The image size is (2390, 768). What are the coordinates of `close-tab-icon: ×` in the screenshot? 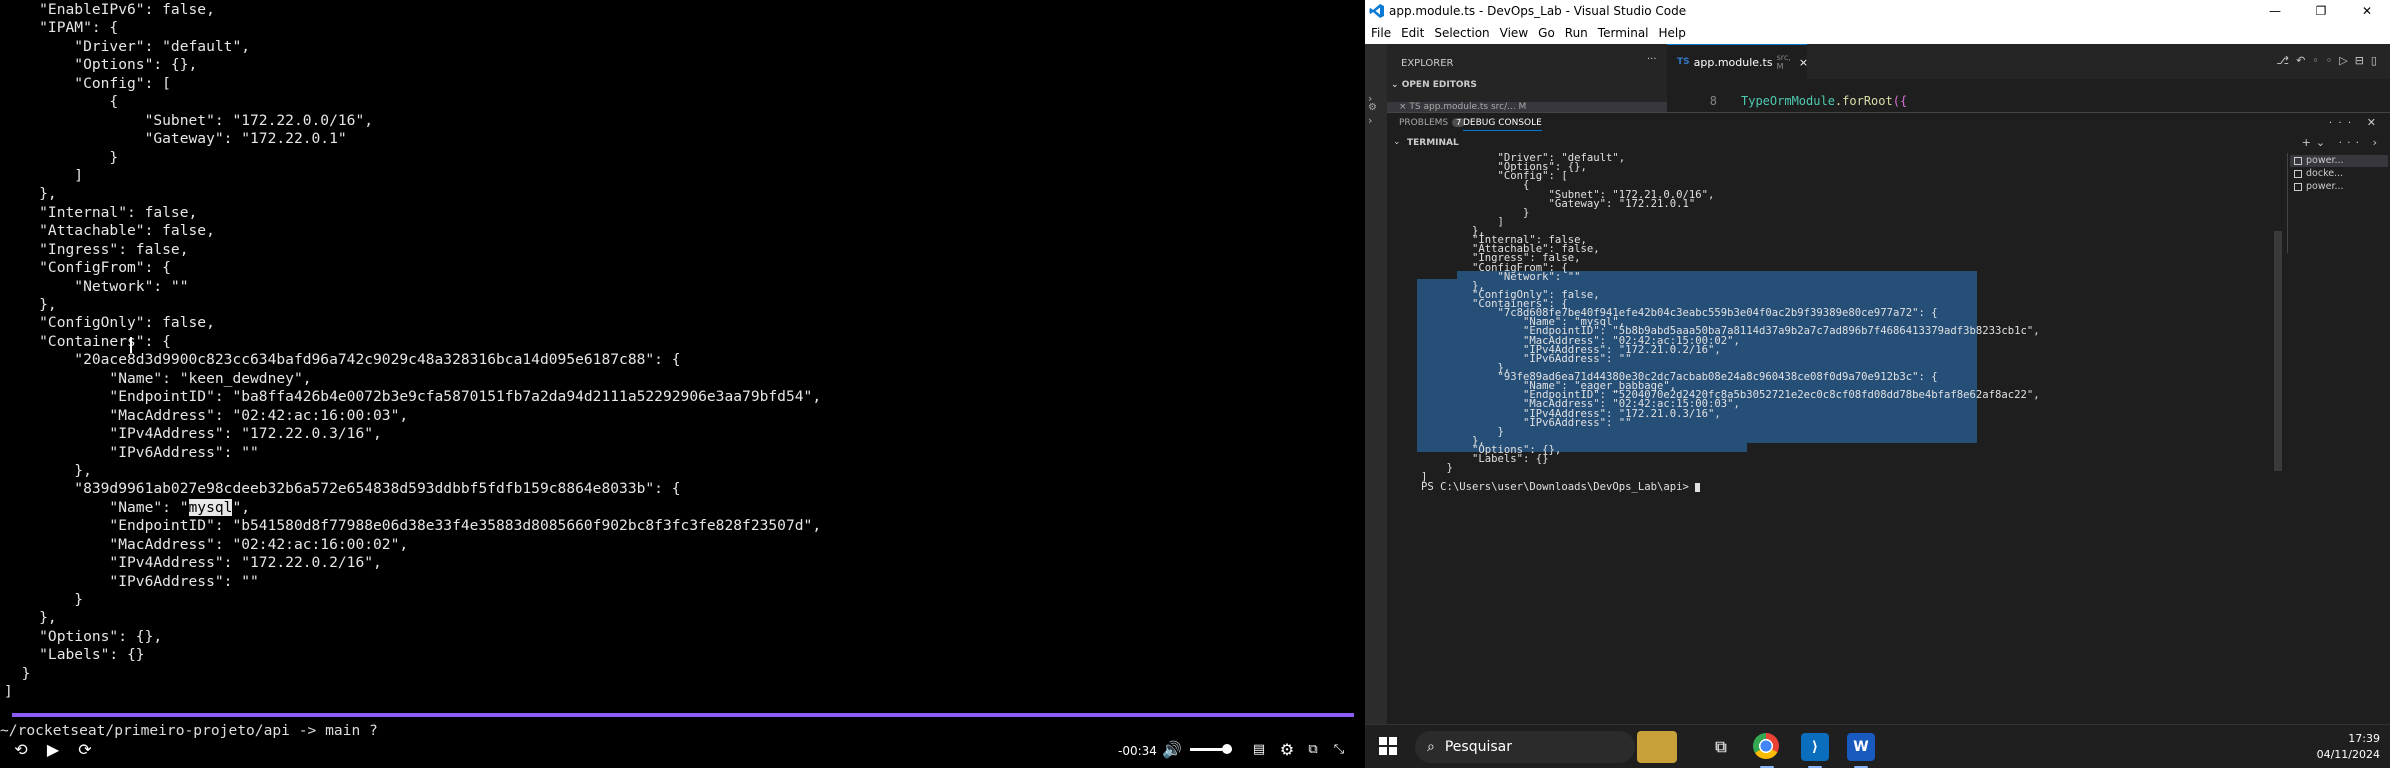 It's located at (1803, 62).